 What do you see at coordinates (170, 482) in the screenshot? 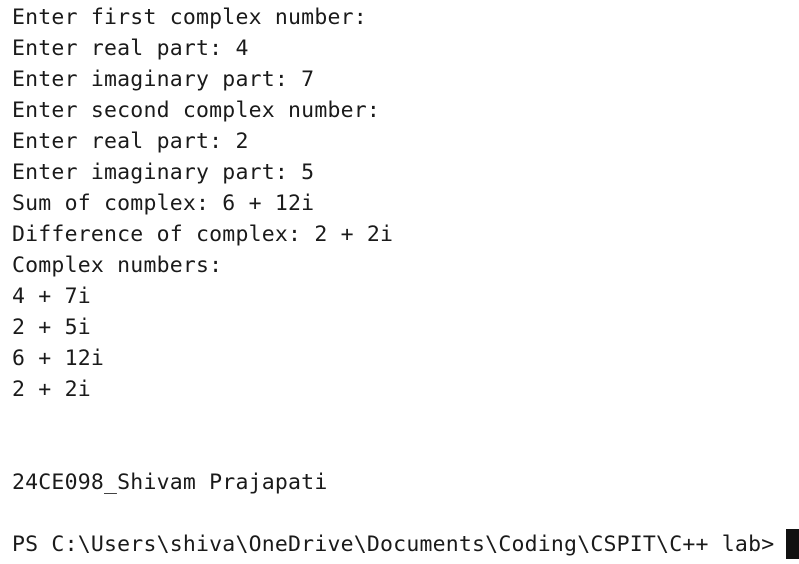
I see `signature-line: 24CE098_Shivam Prajapati` at bounding box center [170, 482].